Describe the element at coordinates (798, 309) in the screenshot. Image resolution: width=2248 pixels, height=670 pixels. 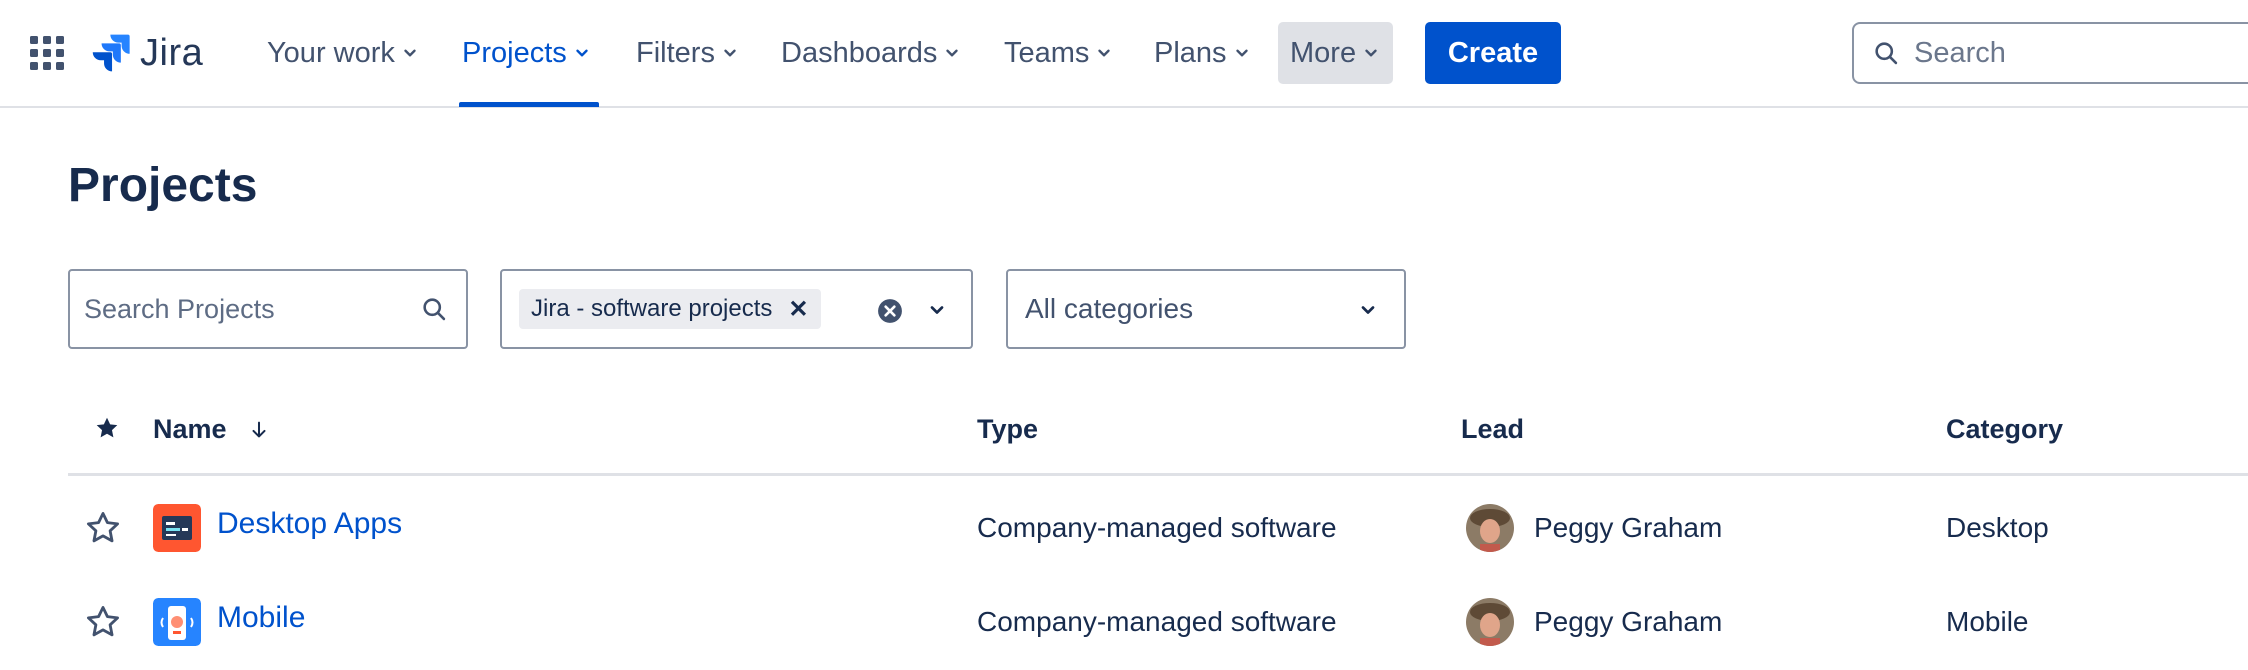
I see `remove-tag-icon: ✕` at that location.